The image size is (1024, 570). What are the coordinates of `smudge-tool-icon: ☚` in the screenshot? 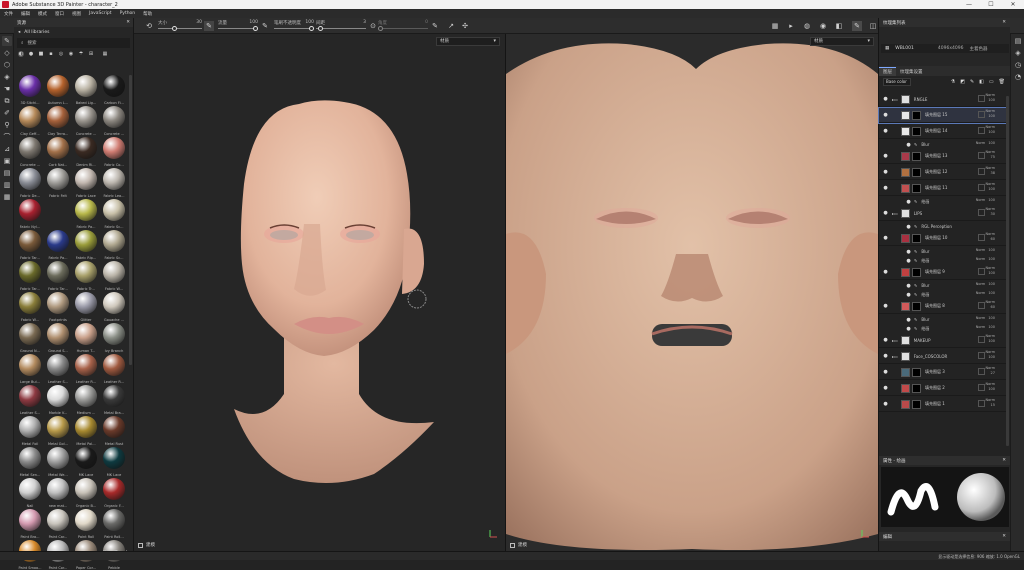 It's located at (7, 89).